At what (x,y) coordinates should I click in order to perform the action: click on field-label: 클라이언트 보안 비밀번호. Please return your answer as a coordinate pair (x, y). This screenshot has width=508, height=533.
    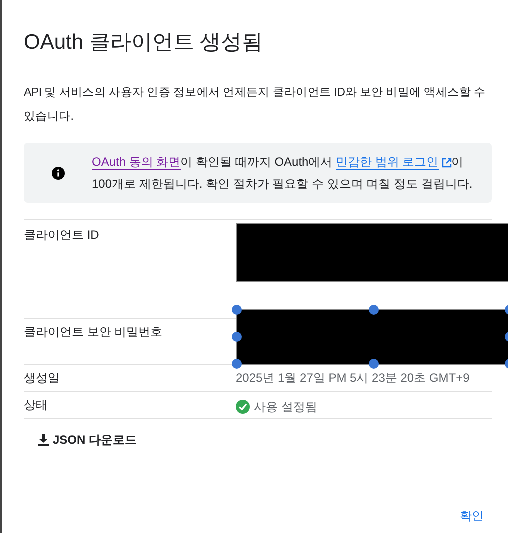
    Looking at the image, I should click on (94, 333).